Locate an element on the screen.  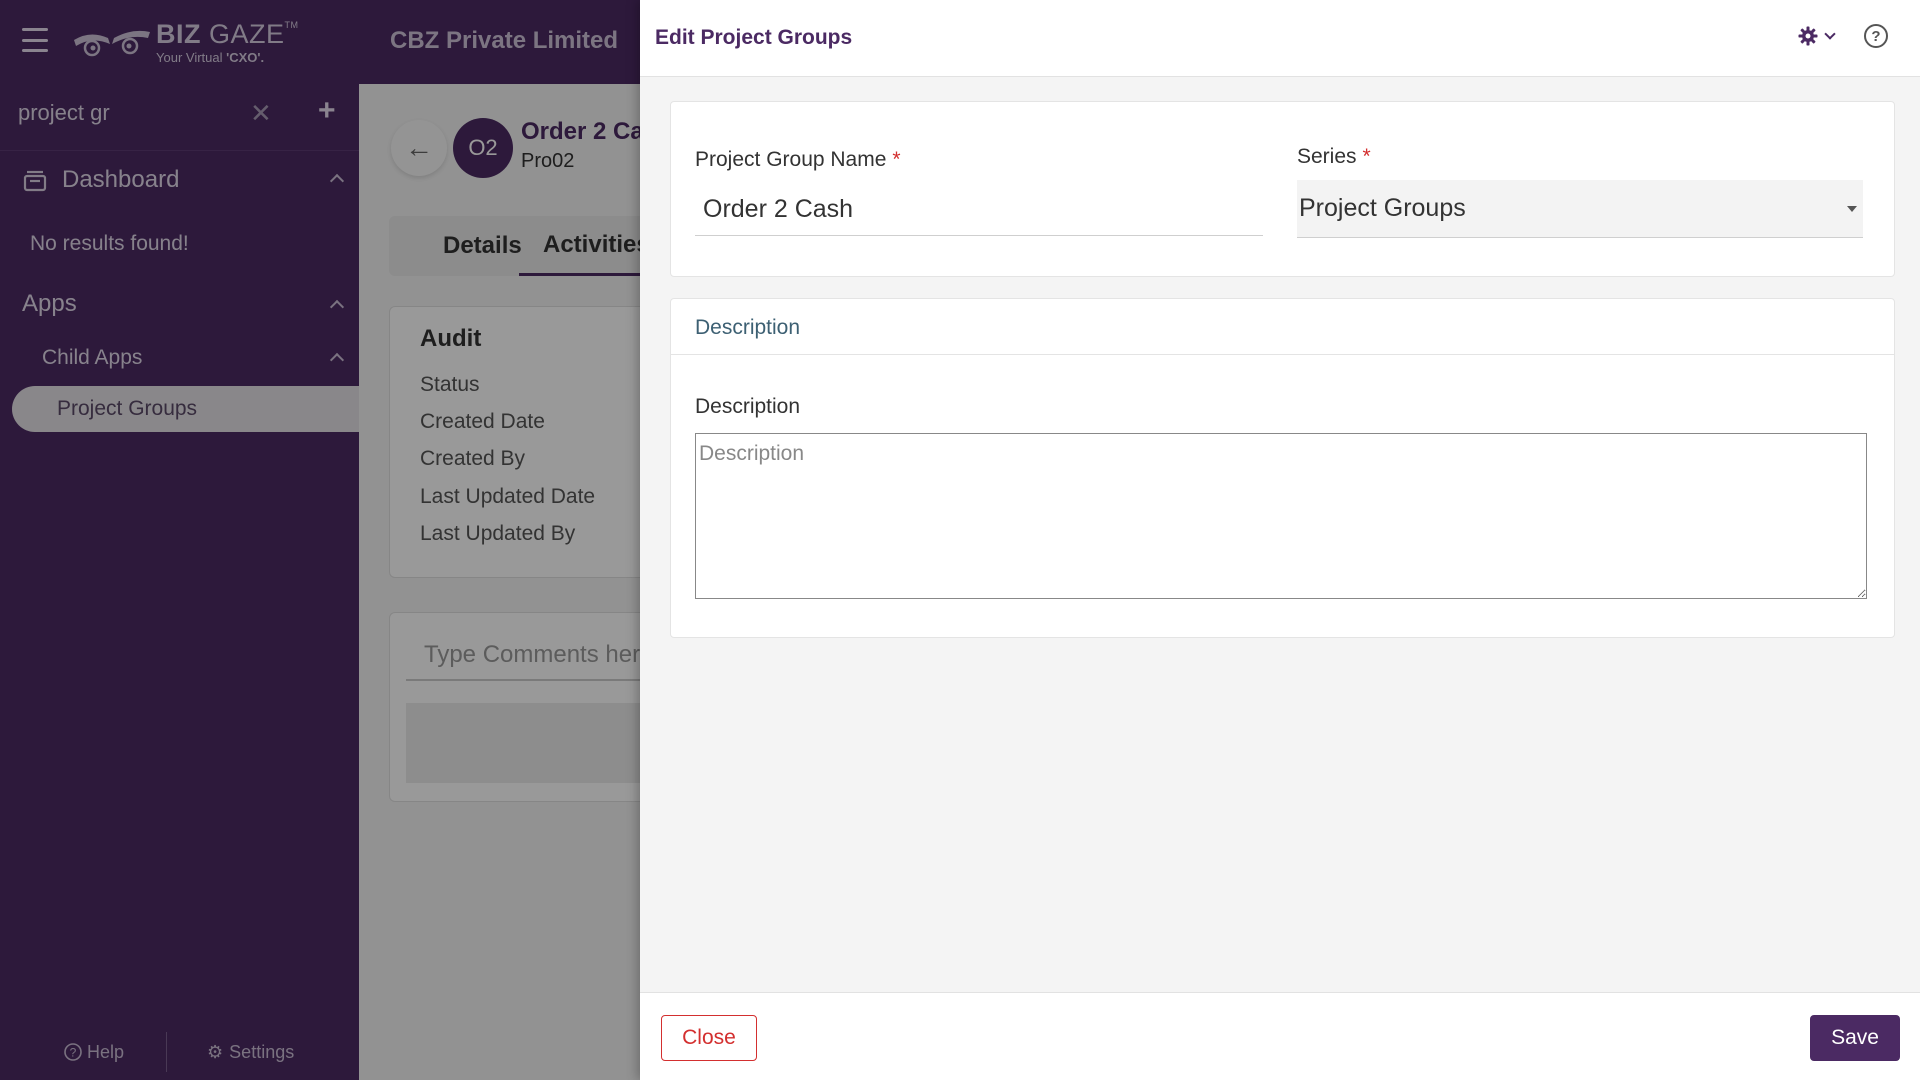
project-group-name-label: Project Group Name * is located at coordinates (798, 159).